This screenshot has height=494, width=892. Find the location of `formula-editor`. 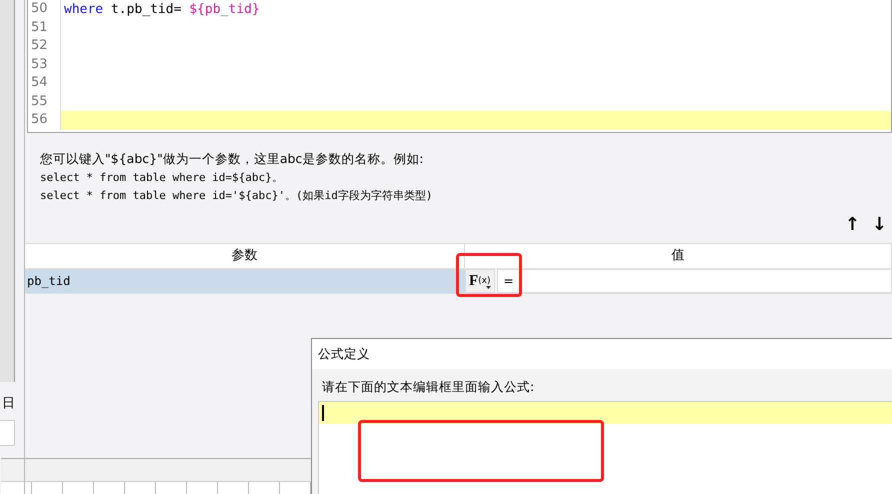

formula-editor is located at coordinates (605, 447).